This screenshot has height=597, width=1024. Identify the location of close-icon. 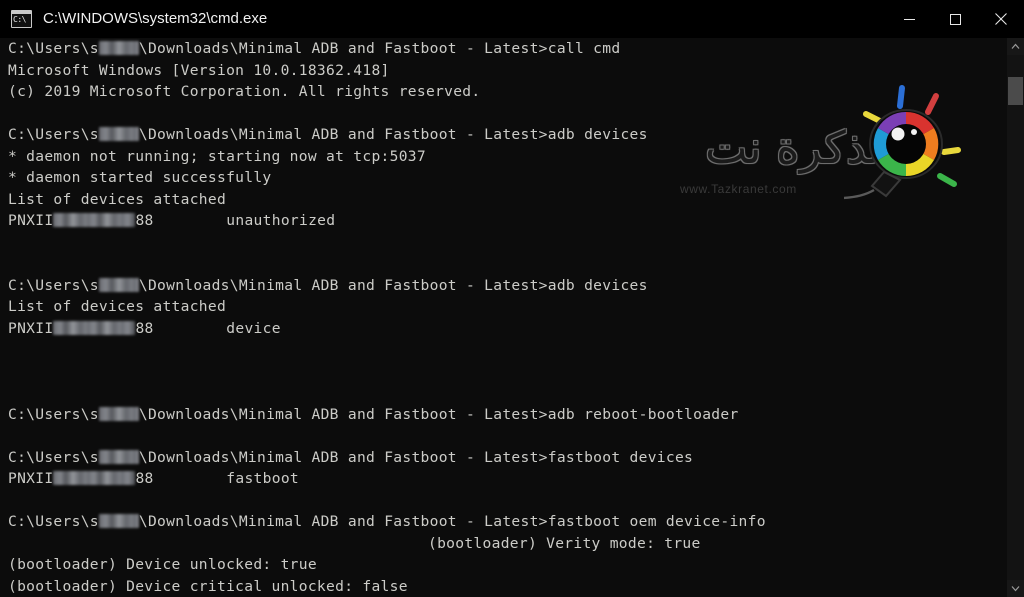
(1001, 19).